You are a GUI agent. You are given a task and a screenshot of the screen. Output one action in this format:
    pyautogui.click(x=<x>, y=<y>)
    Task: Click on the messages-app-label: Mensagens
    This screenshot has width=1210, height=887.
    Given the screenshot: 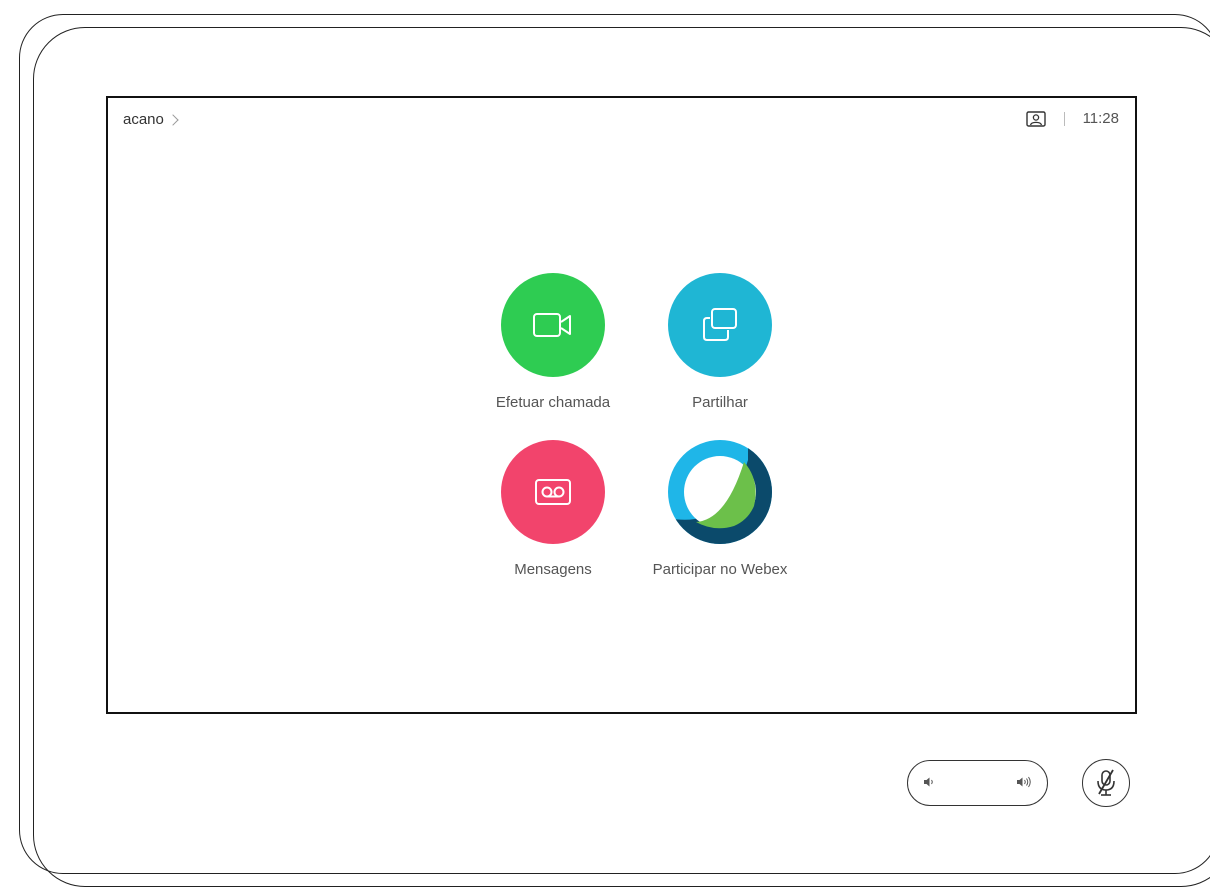 What is the action you would take?
    pyautogui.click(x=553, y=569)
    